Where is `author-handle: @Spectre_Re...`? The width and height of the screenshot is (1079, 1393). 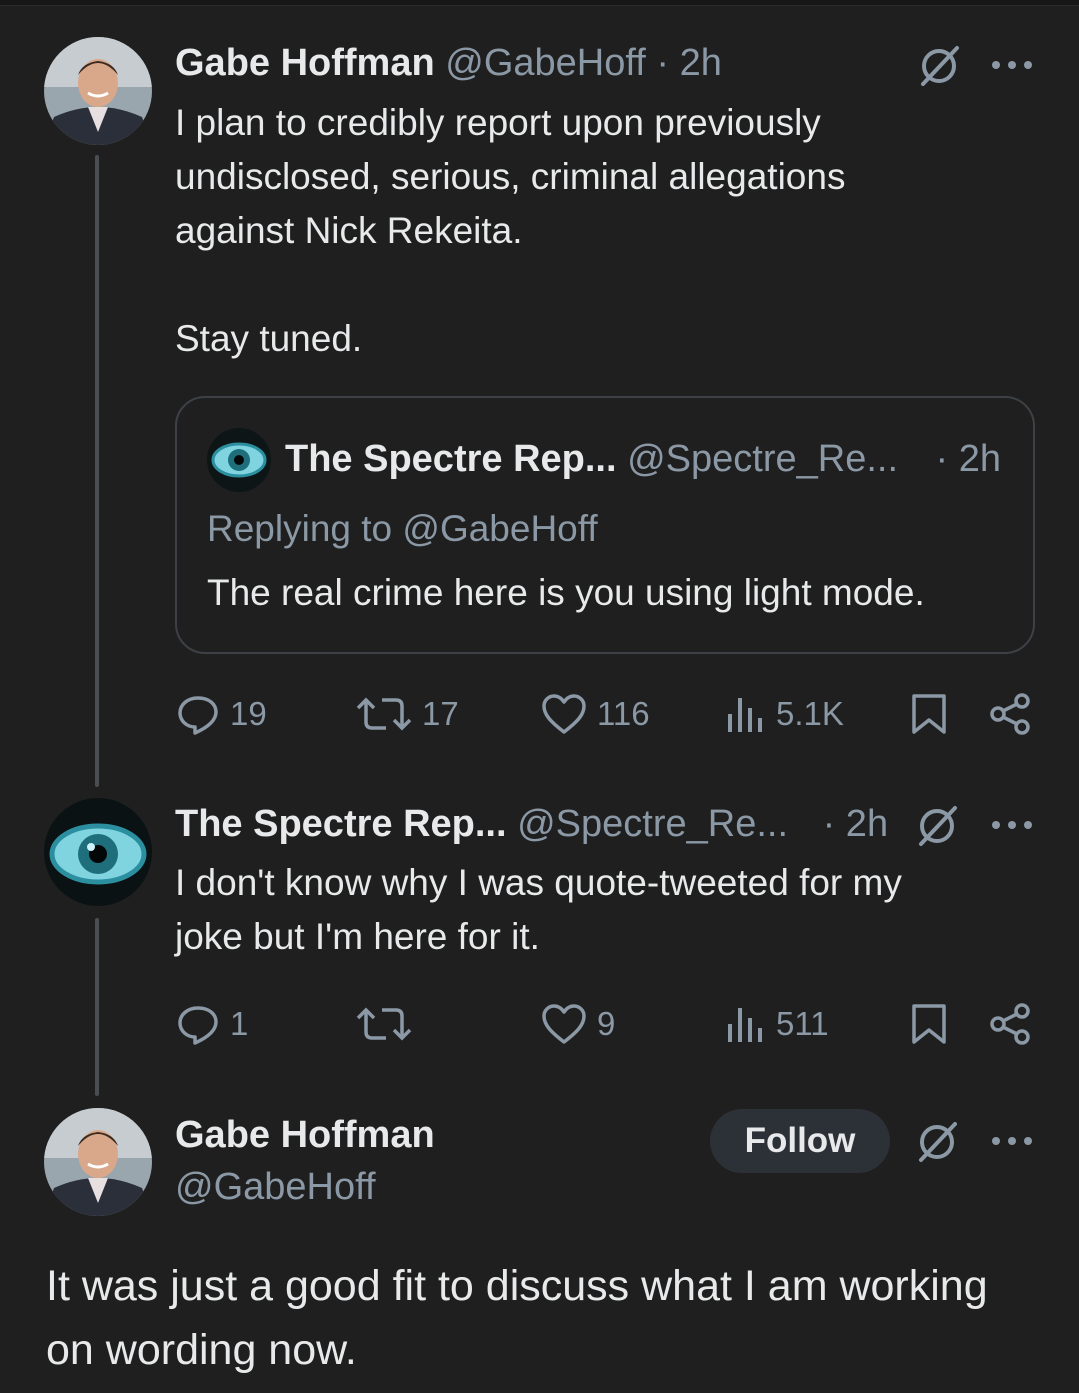 author-handle: @Spectre_Re... is located at coordinates (652, 824).